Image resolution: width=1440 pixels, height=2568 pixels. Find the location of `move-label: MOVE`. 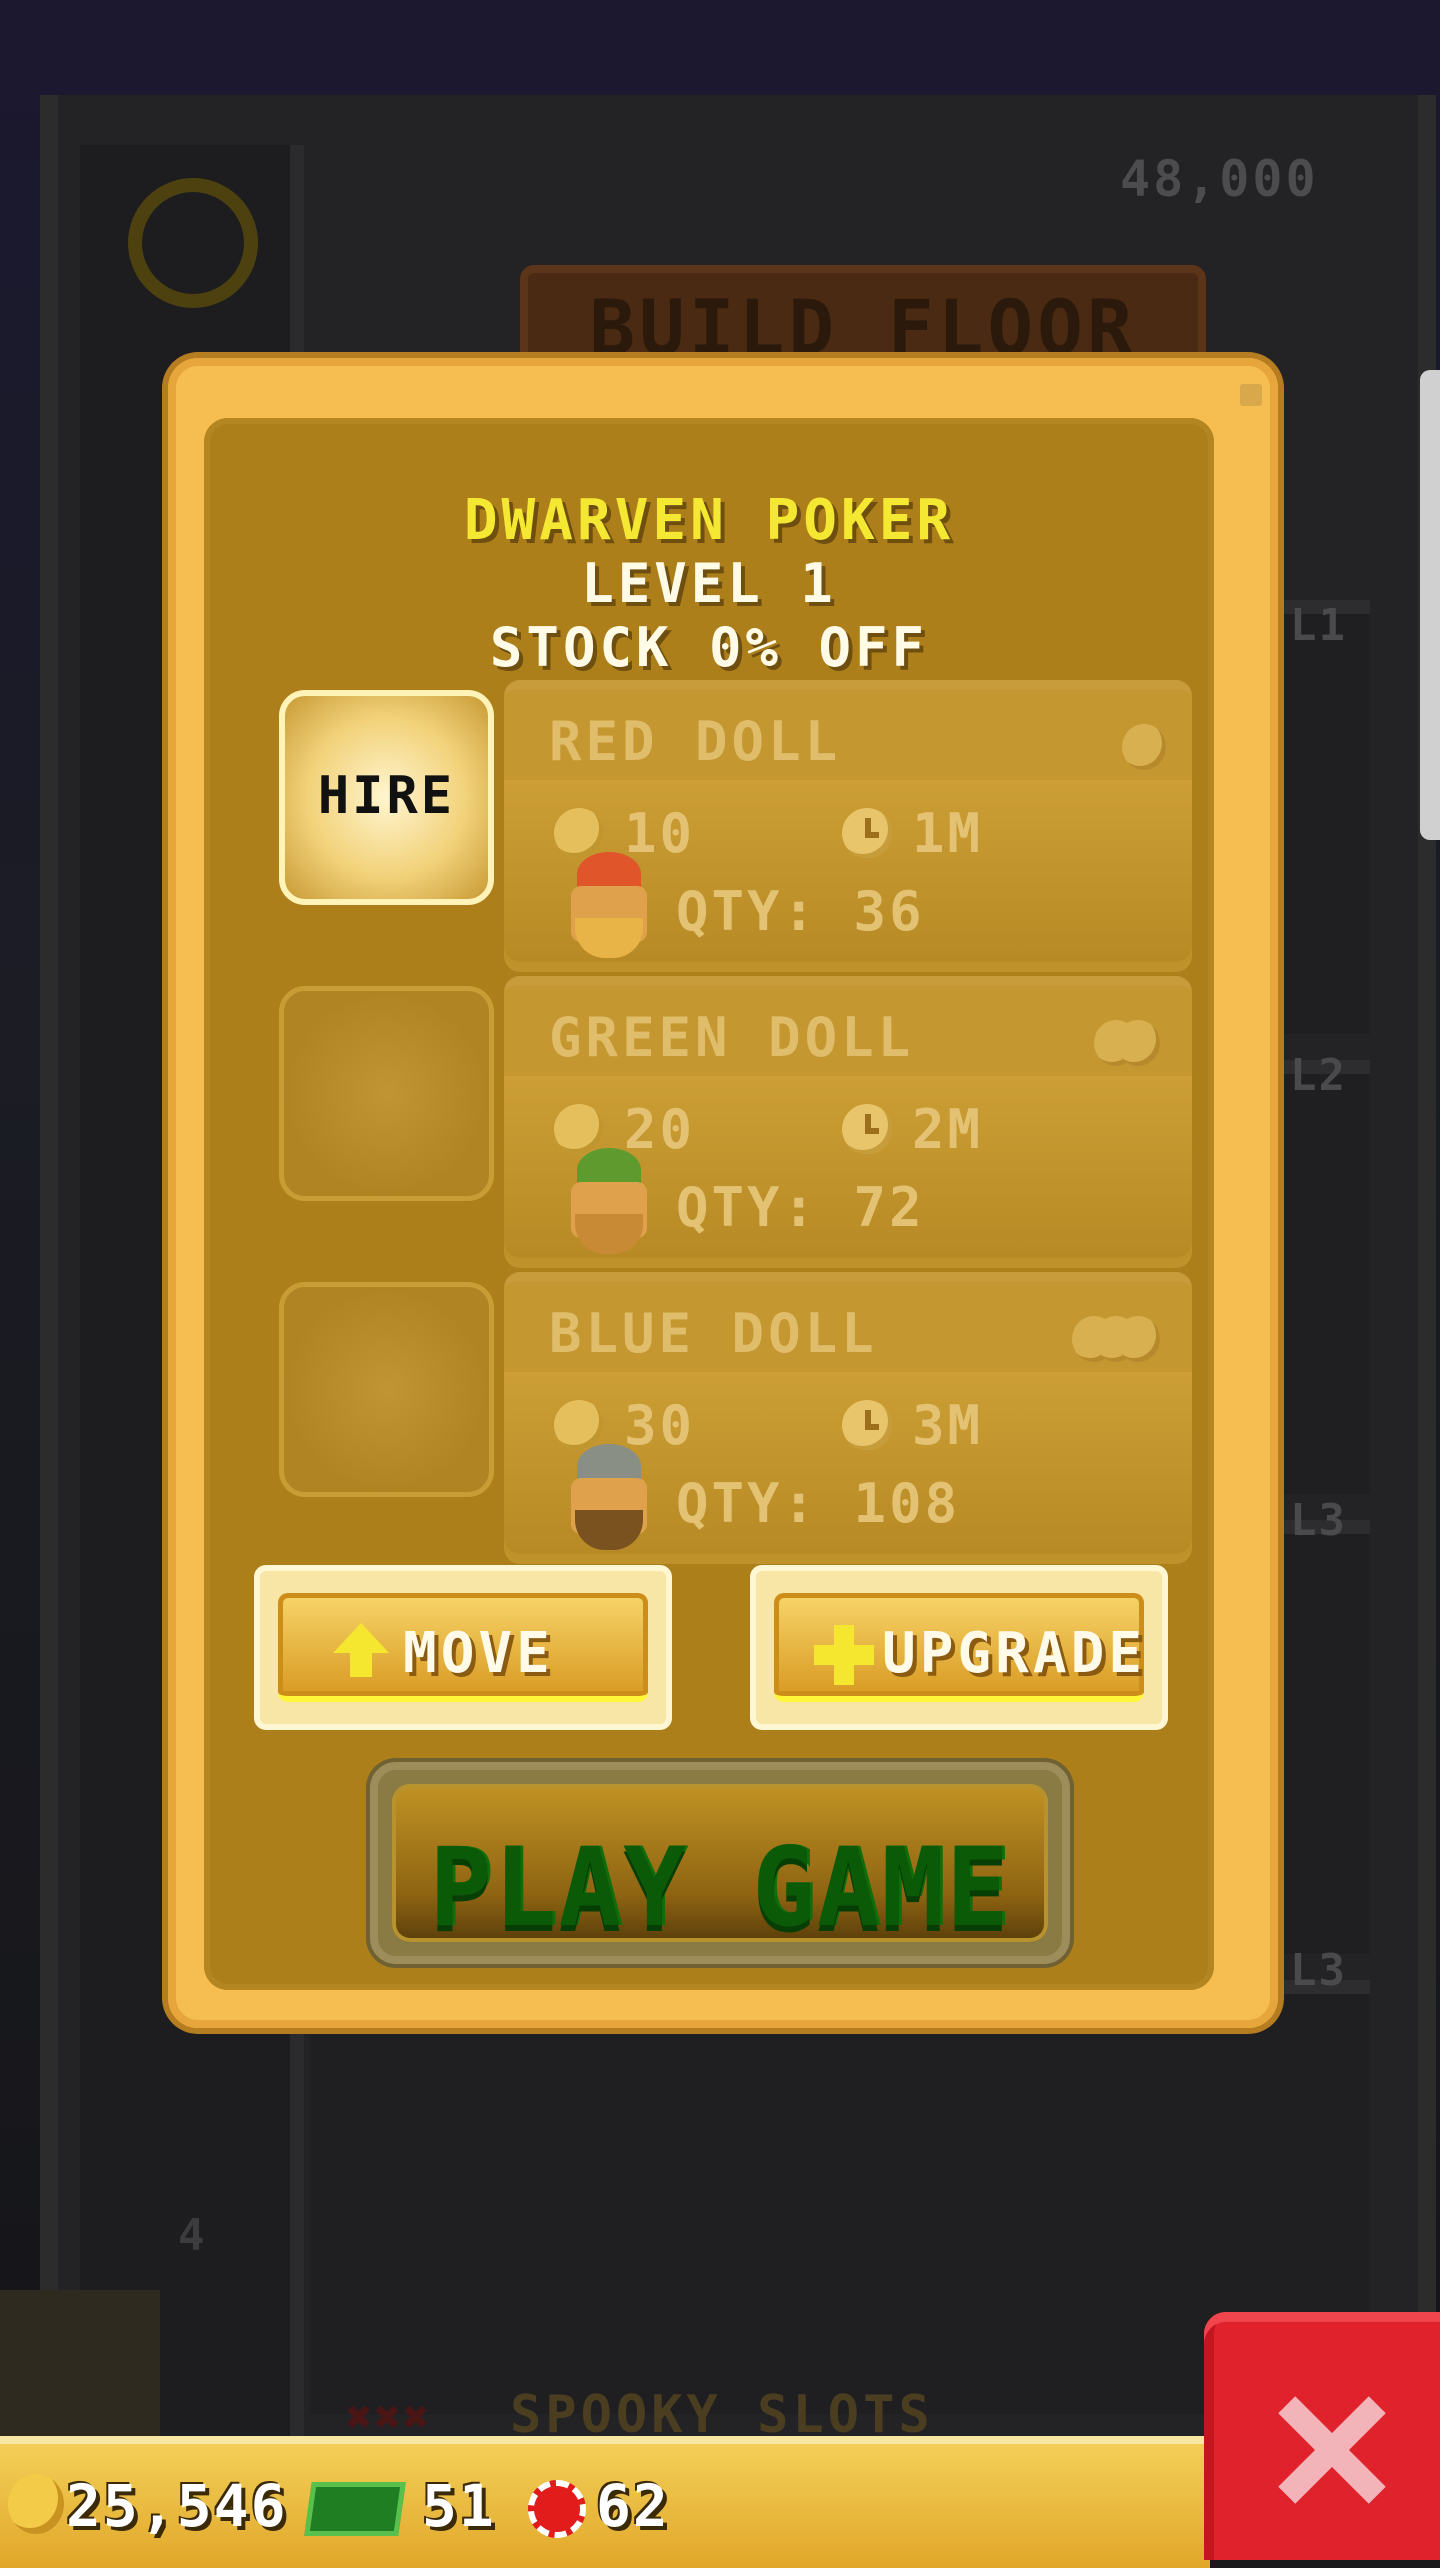

move-label: MOVE is located at coordinates (478, 1653).